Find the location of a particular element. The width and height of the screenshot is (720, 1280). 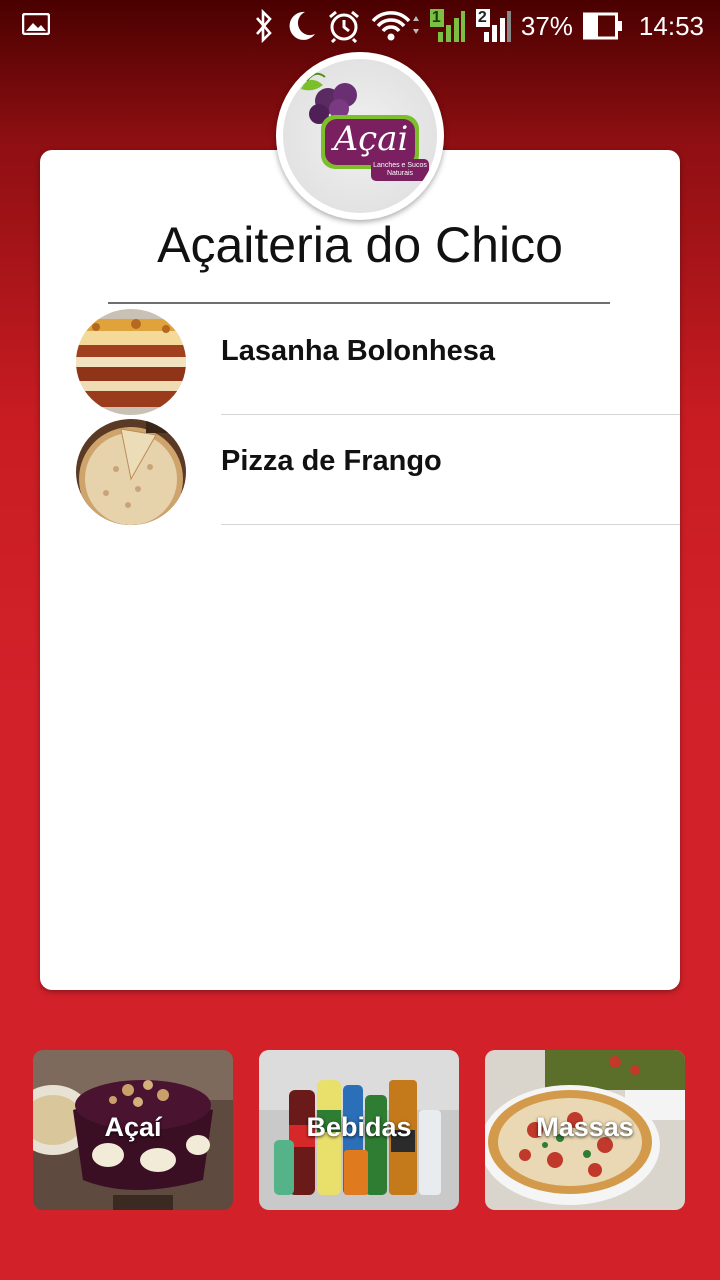

menu-item-name: Pizza de Frango is located at coordinates (331, 461).